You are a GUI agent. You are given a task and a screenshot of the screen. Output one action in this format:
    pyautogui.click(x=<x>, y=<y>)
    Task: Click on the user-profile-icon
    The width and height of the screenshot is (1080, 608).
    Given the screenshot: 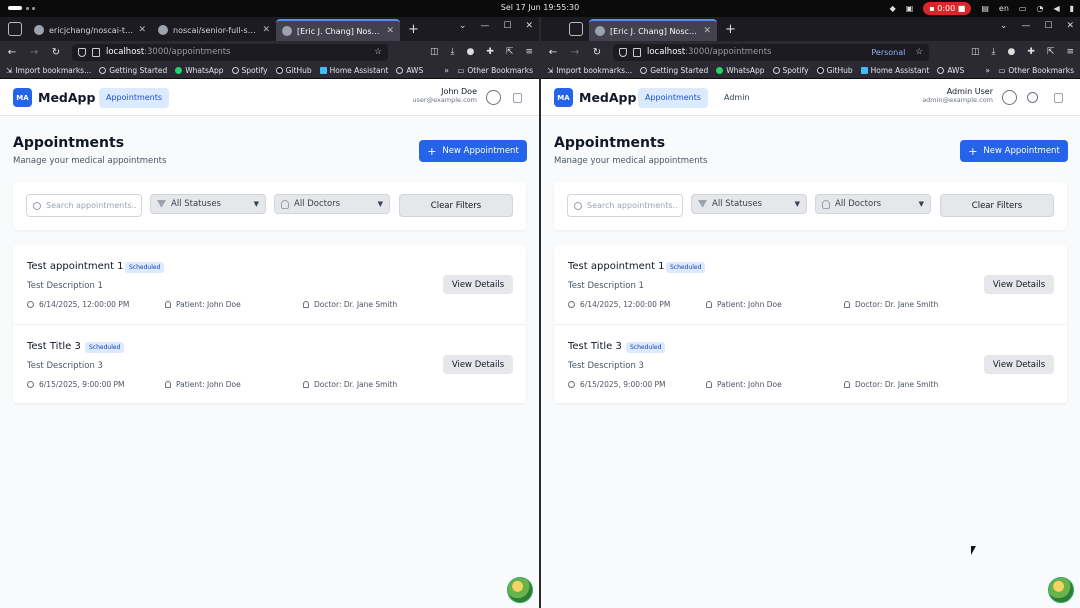 What is the action you would take?
    pyautogui.click(x=1009, y=97)
    